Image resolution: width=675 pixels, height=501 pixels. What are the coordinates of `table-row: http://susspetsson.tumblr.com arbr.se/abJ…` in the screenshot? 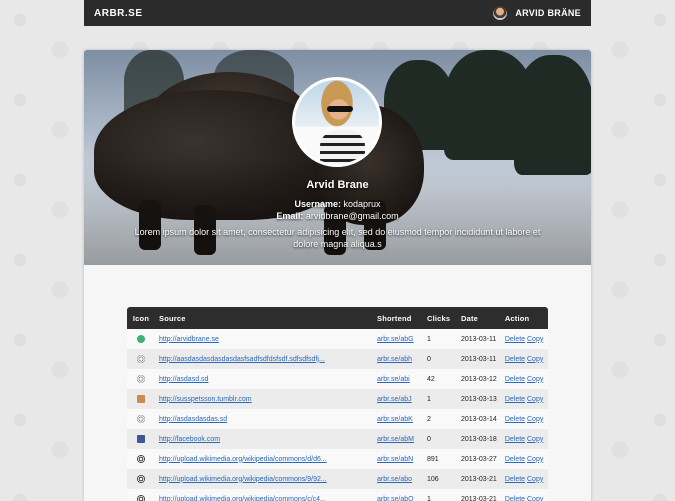 It's located at (337, 399).